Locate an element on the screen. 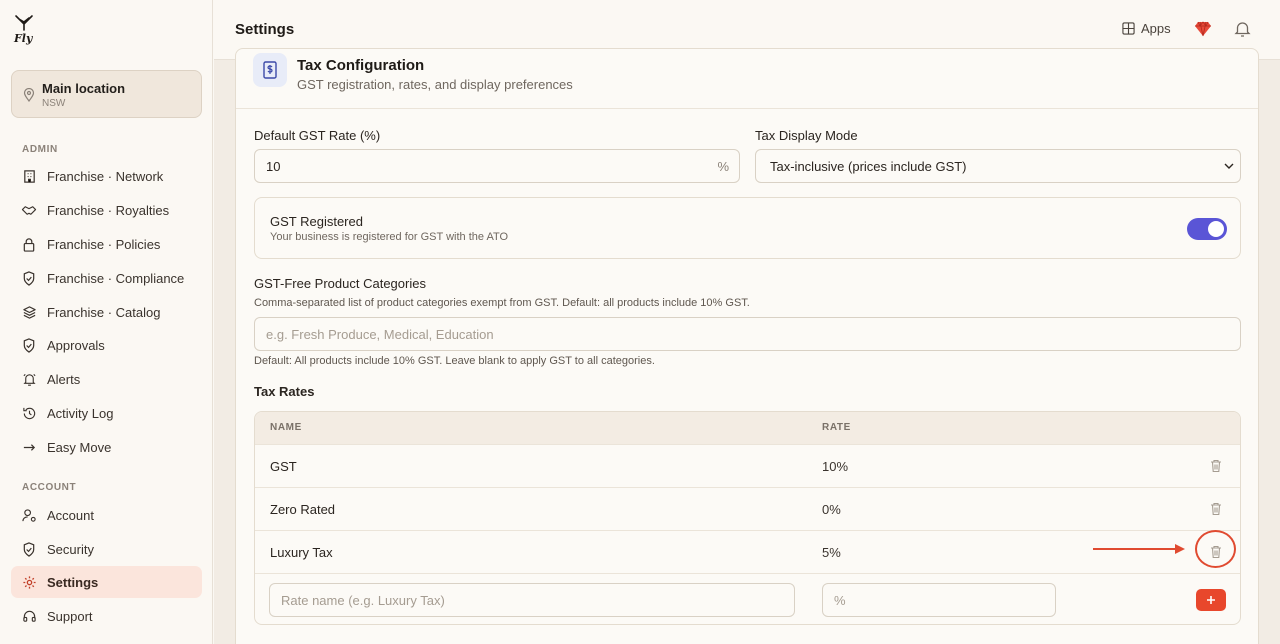 This screenshot has height=644, width=1280. rate-name: Zero Rated is located at coordinates (303, 509).